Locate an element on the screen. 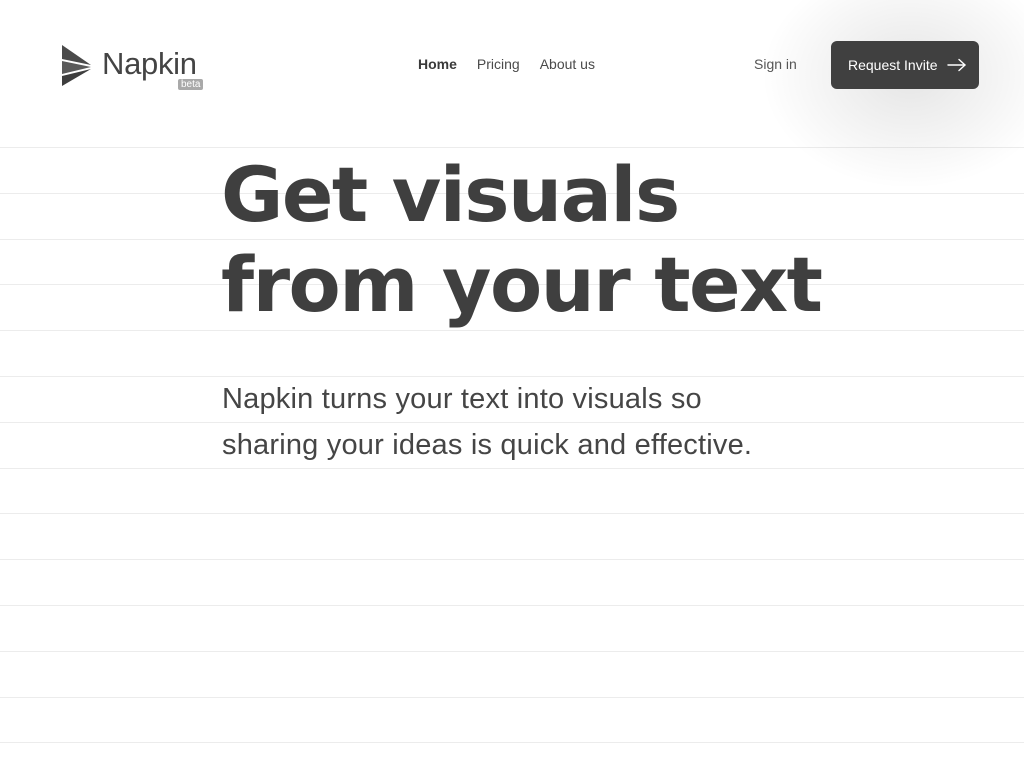 This screenshot has height=768, width=1024. request-invite-button: Request Invite is located at coordinates (905, 65).